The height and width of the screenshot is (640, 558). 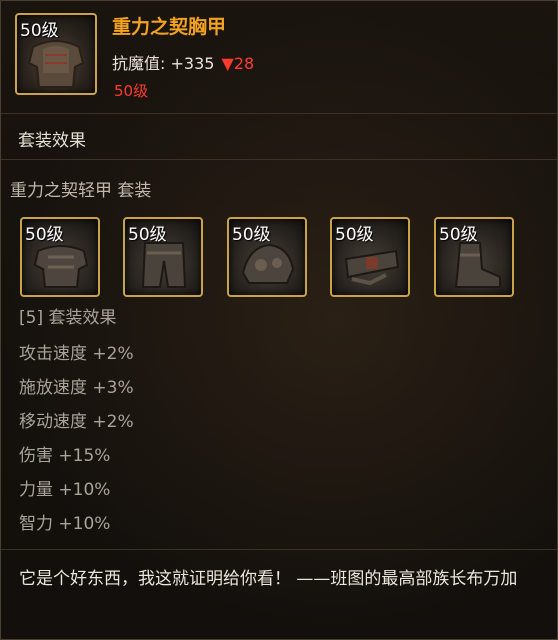 What do you see at coordinates (76, 422) in the screenshot?
I see `set-bonus-move-speed: 移动速度 +2%` at bounding box center [76, 422].